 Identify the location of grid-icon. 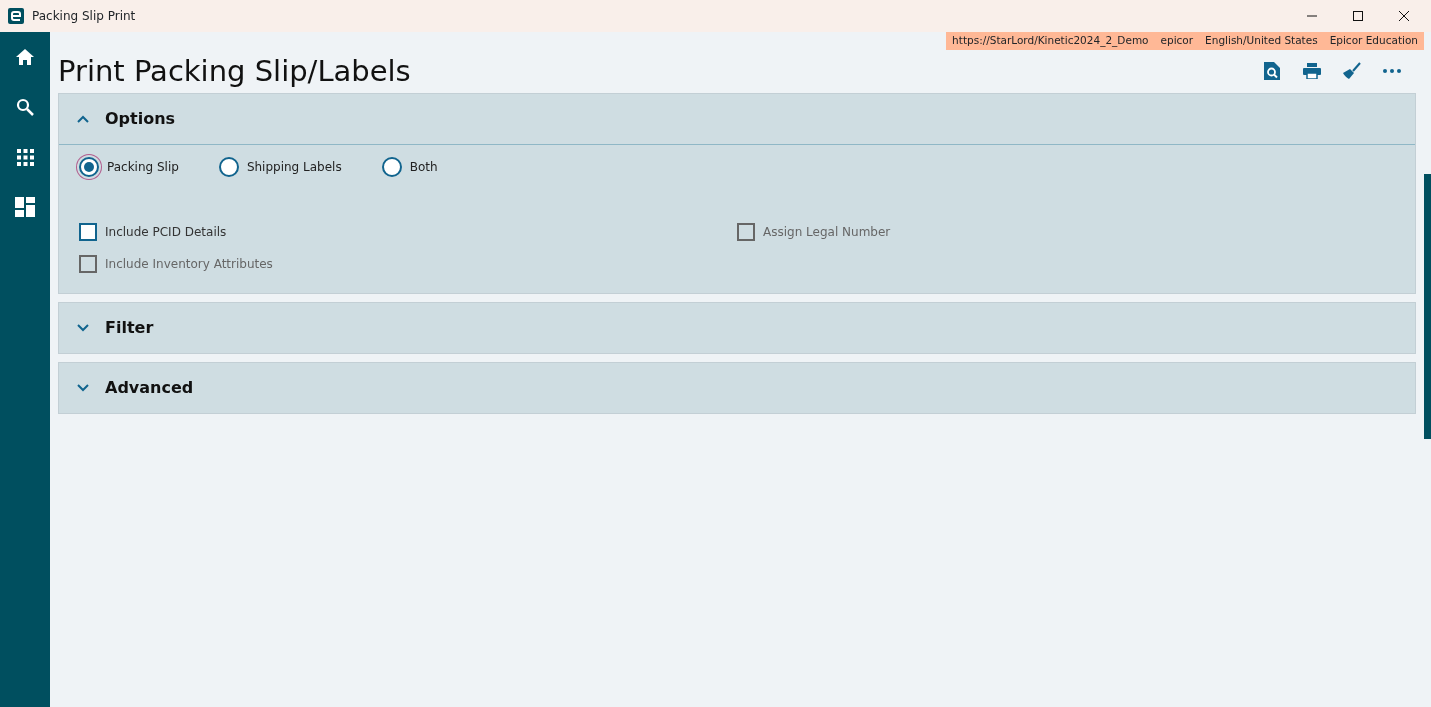
(25, 157).